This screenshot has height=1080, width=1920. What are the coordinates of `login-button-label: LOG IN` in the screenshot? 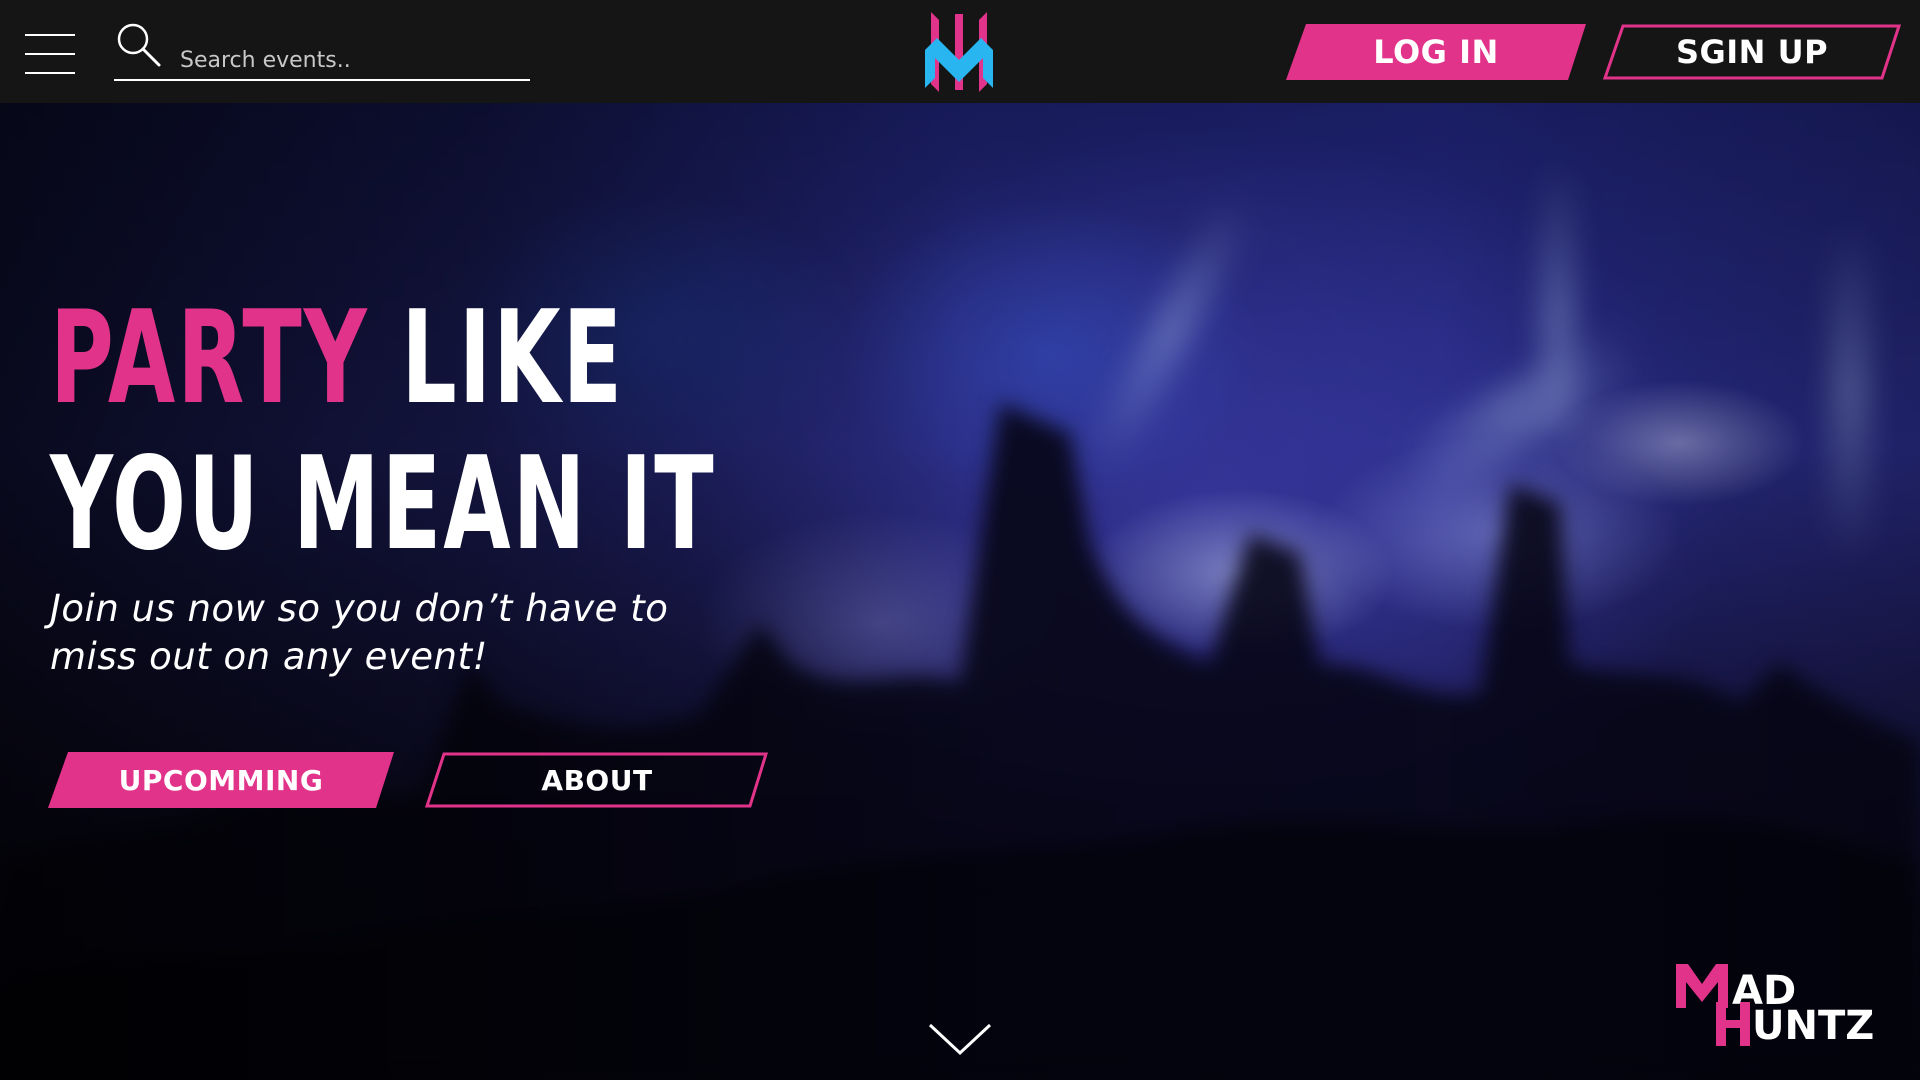 It's located at (1436, 52).